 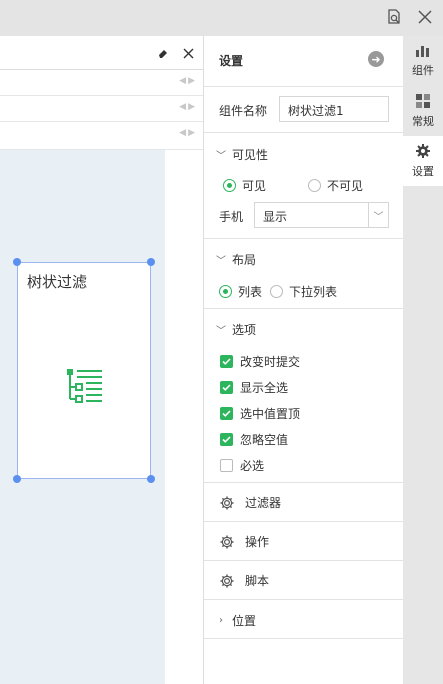 What do you see at coordinates (257, 542) in the screenshot?
I see `link-label: 操作` at bounding box center [257, 542].